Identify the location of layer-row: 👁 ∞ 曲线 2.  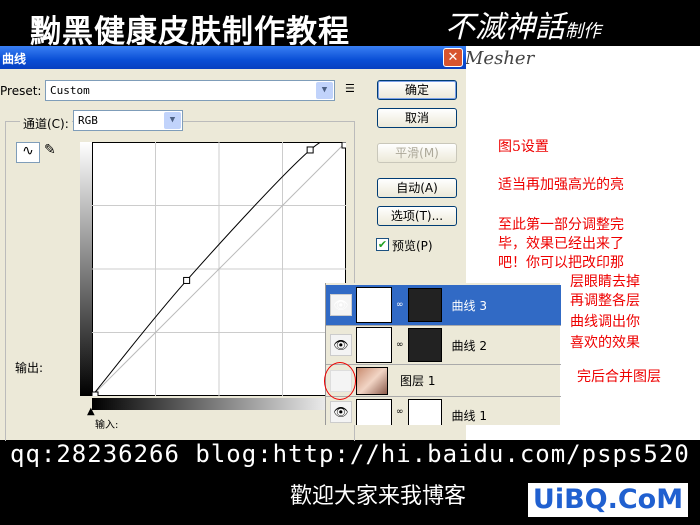
(443, 345).